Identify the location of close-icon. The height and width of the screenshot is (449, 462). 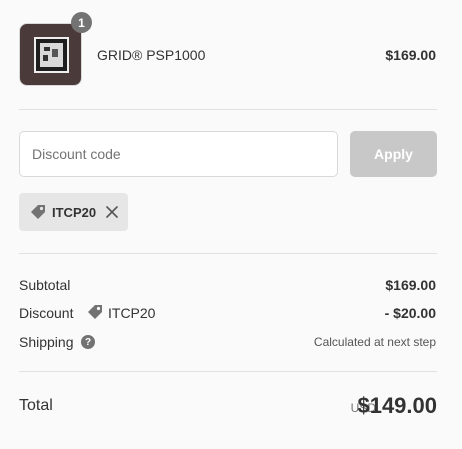
(112, 212).